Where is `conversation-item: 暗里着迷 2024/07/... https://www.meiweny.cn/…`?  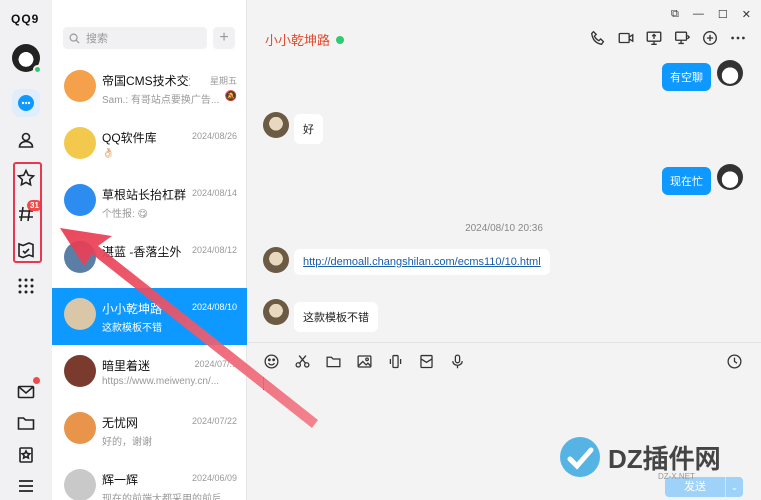 conversation-item: 暗里着迷 2024/07/... https://www.meiweny.cn/… is located at coordinates (149, 373).